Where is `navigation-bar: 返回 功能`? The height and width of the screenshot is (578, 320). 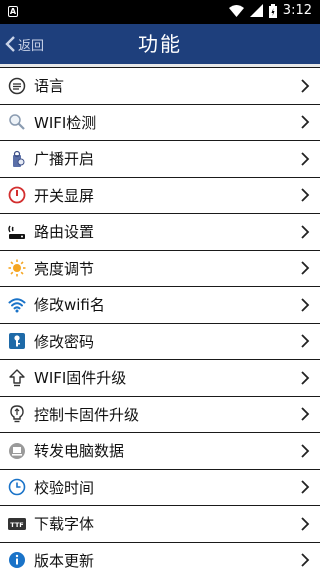
navigation-bar: 返回 功能 is located at coordinates (160, 44).